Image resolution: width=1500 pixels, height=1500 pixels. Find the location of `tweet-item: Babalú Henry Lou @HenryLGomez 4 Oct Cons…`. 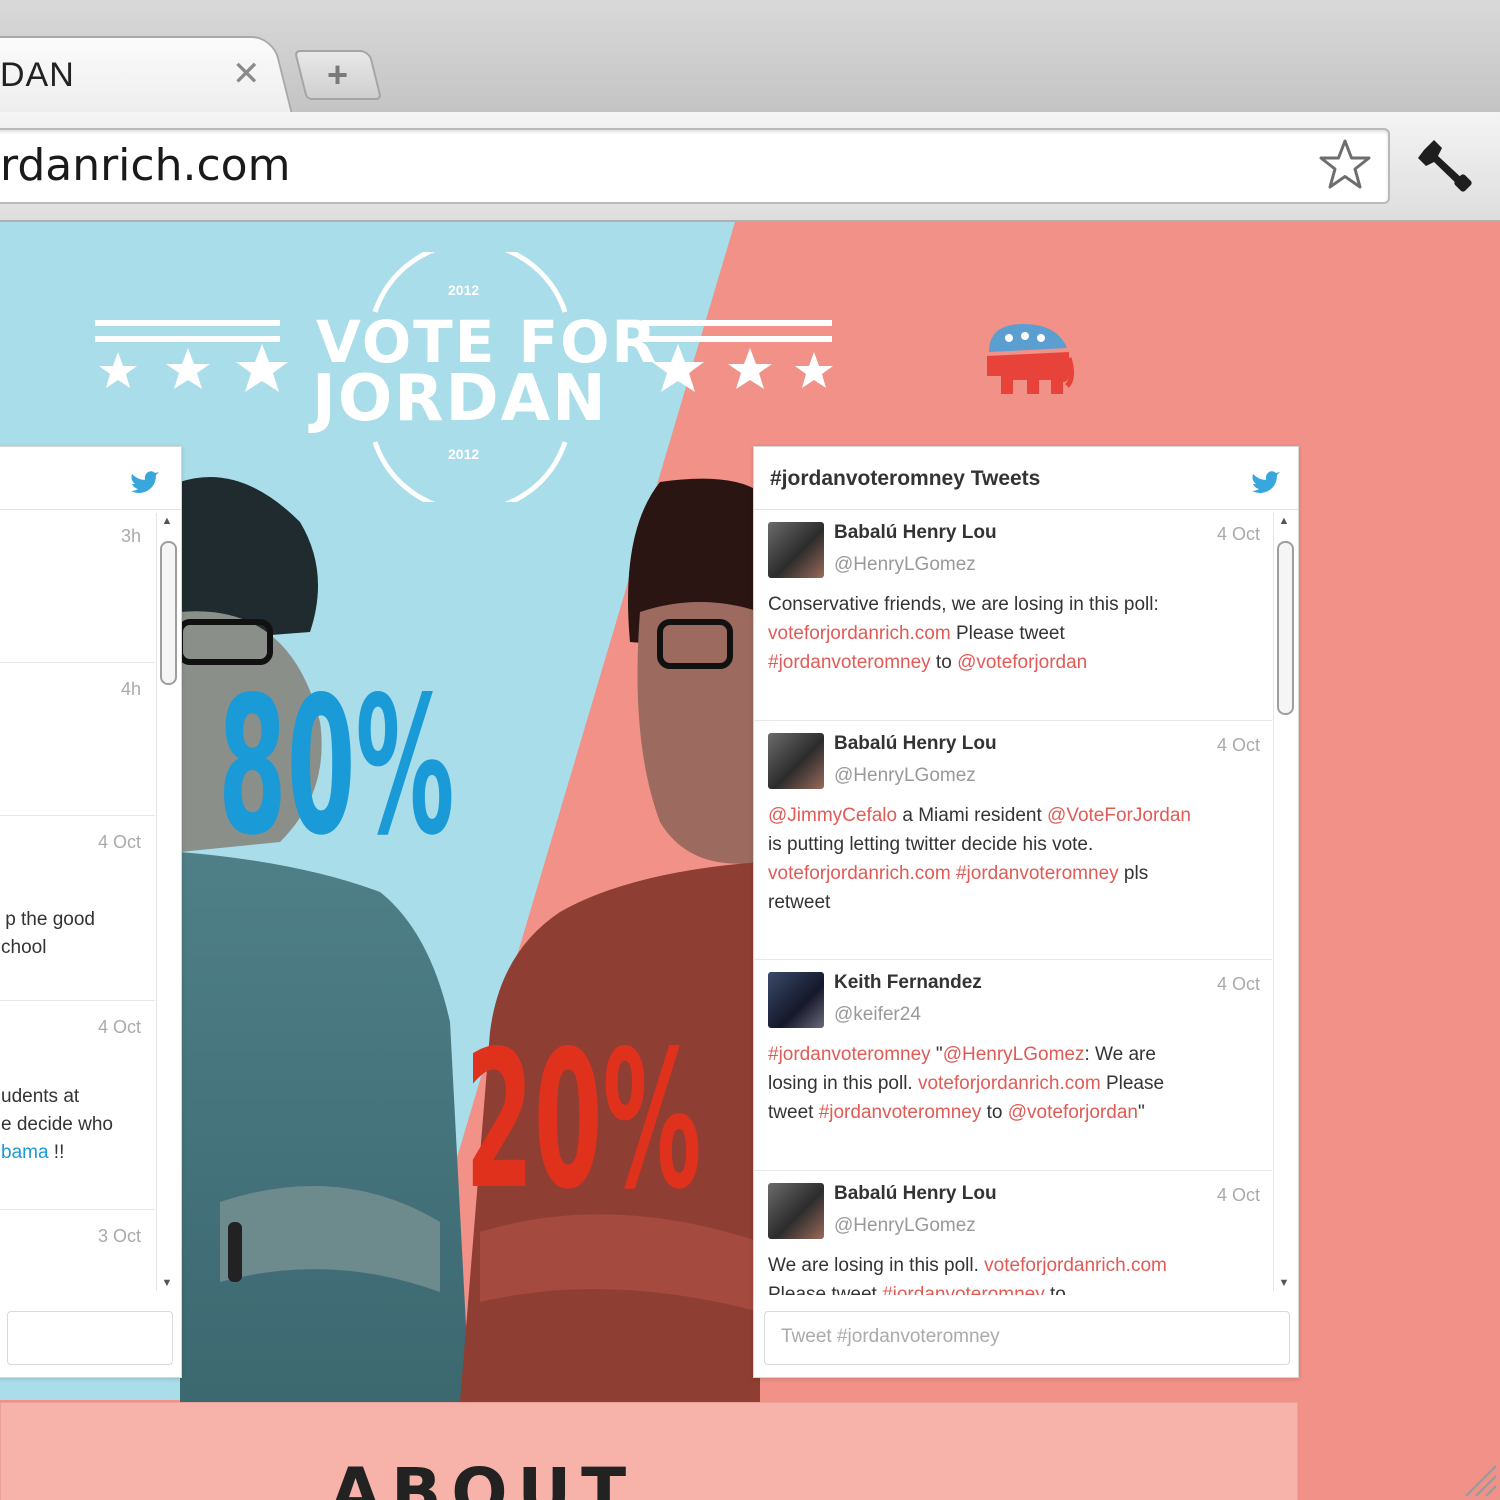

tweet-item: Babalú Henry Lou @HenryLGomez 4 Oct Cons… is located at coordinates (1013, 615).